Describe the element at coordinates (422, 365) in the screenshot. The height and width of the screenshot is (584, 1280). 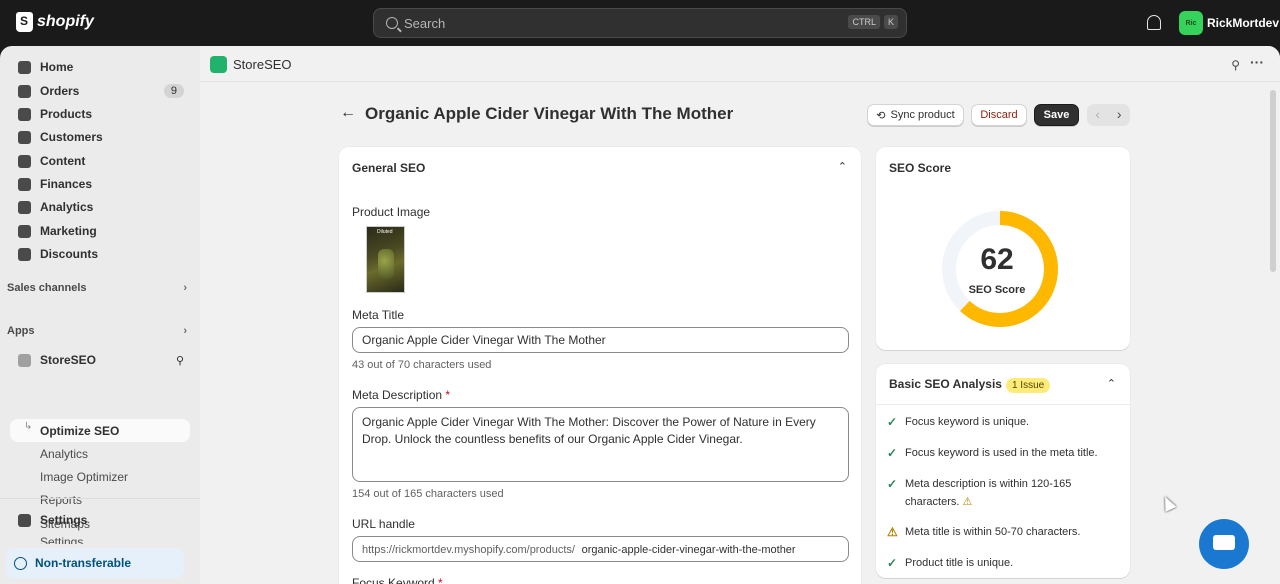
I see `meta-title-help: 43 out of 70 characters used` at that location.